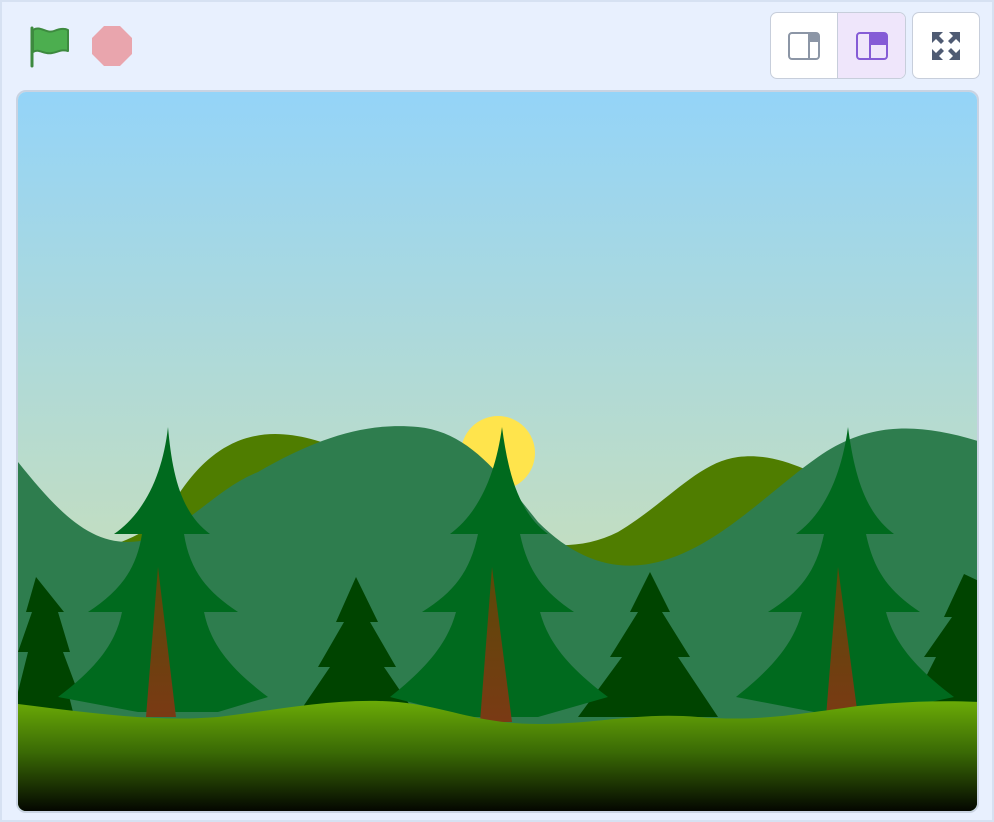  I want to click on stop-button, so click(112, 46).